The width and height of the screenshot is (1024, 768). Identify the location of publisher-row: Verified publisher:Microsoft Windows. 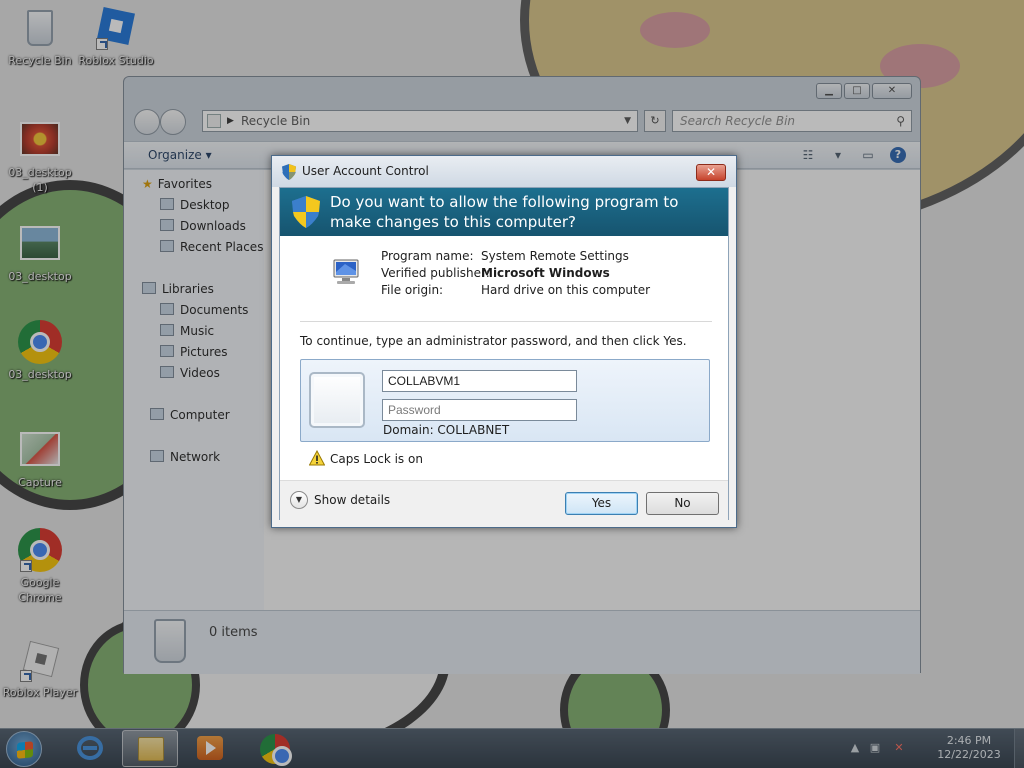
(495, 273).